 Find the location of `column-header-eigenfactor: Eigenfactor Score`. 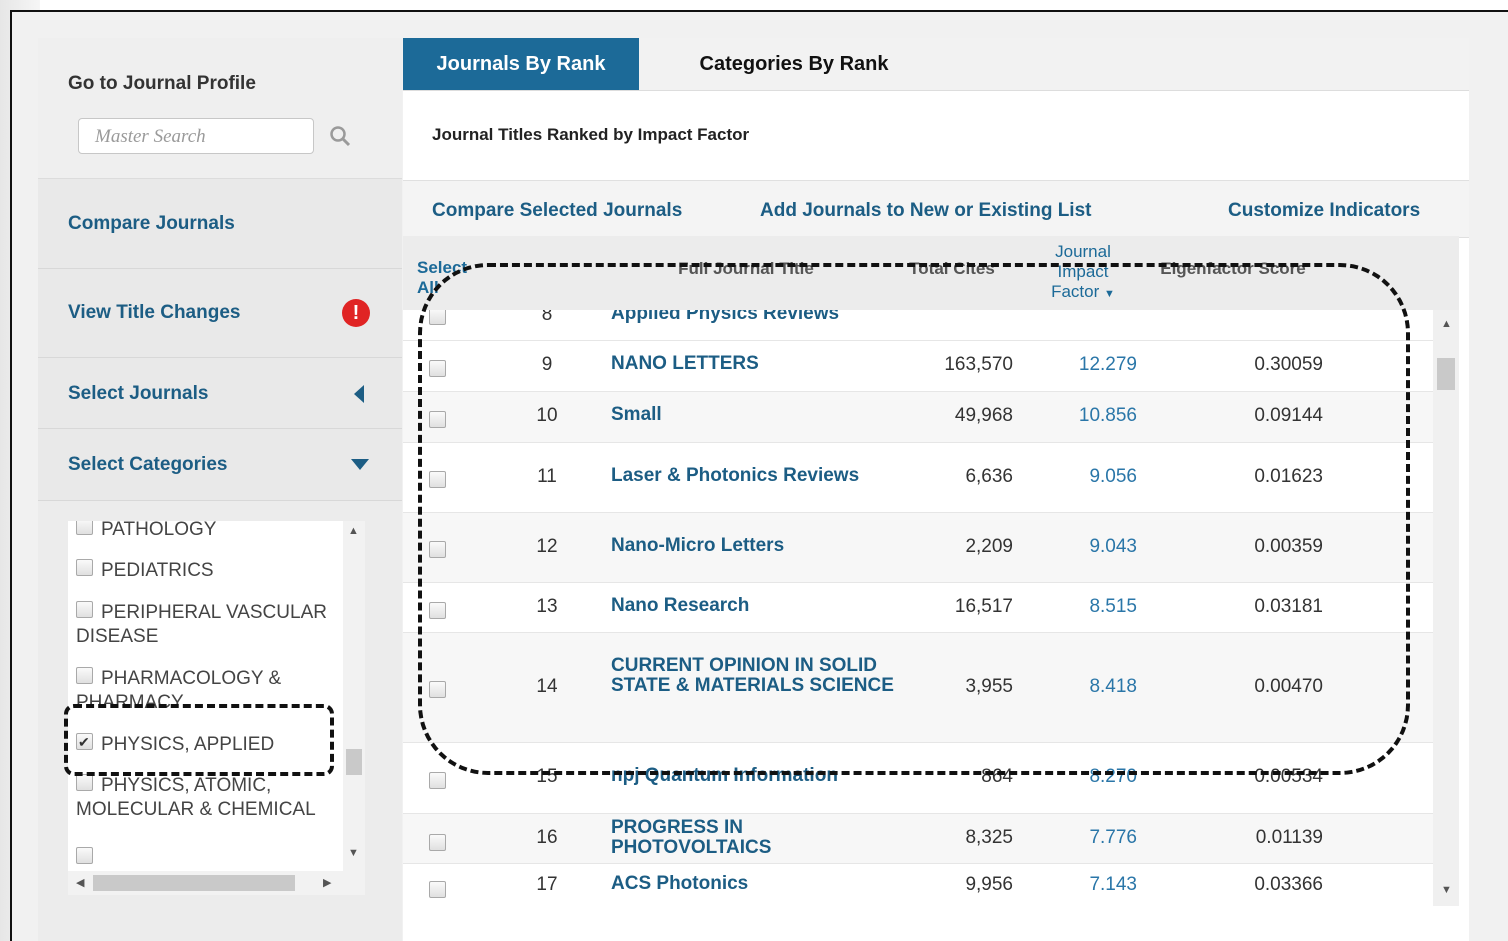

column-header-eigenfactor: Eigenfactor Score is located at coordinates (1233, 269).